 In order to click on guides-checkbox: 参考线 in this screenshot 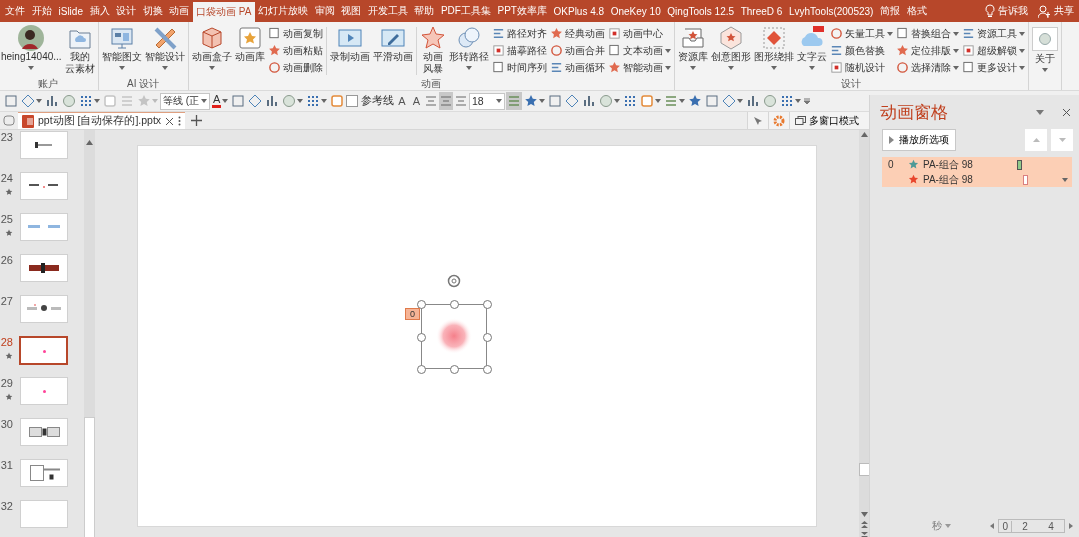, I will do `click(370, 101)`.